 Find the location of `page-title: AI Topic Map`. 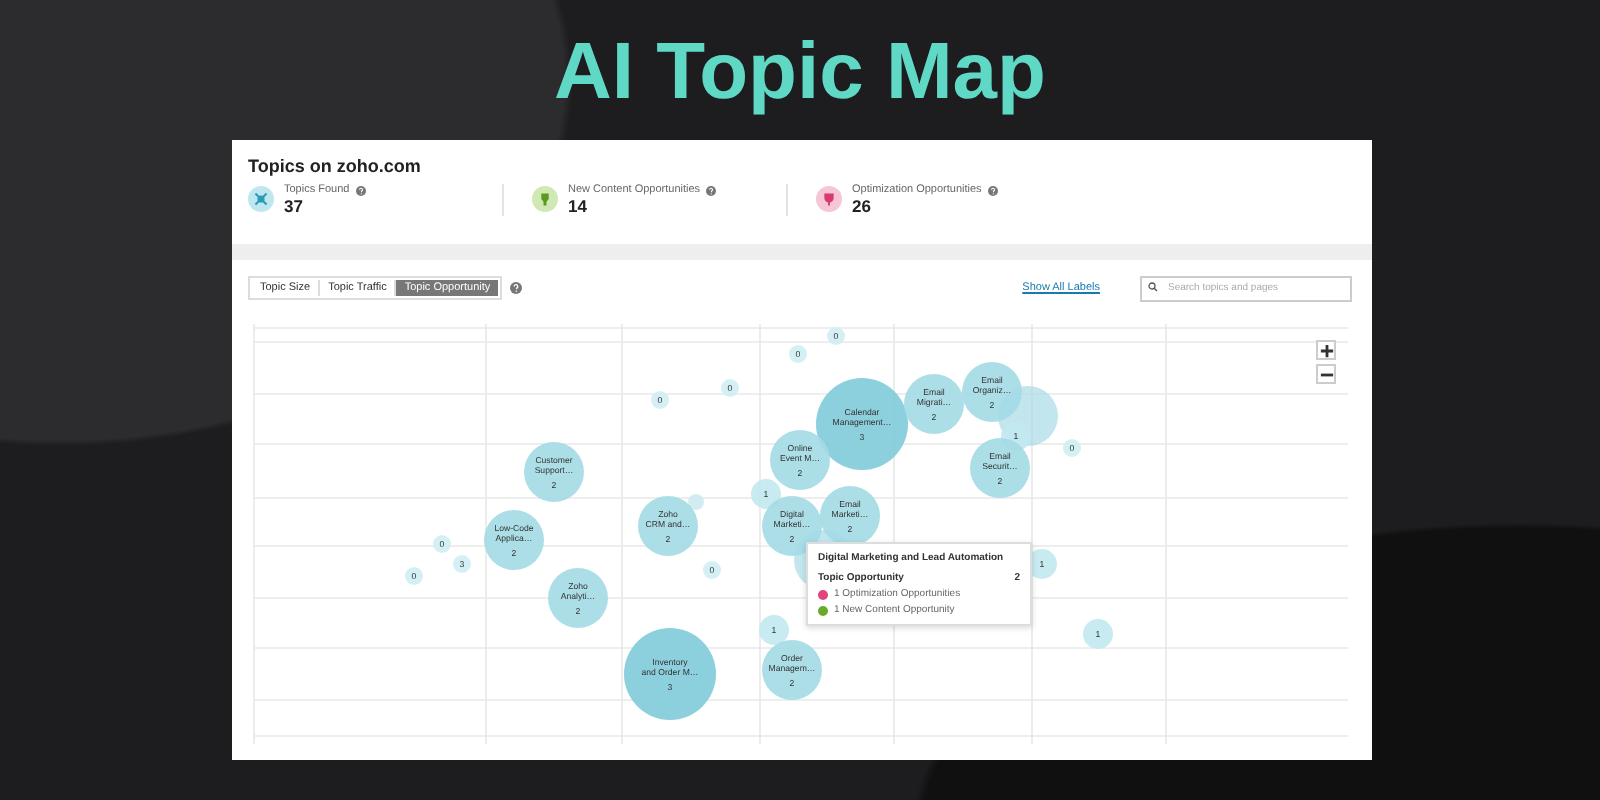

page-title: AI Topic Map is located at coordinates (800, 73).